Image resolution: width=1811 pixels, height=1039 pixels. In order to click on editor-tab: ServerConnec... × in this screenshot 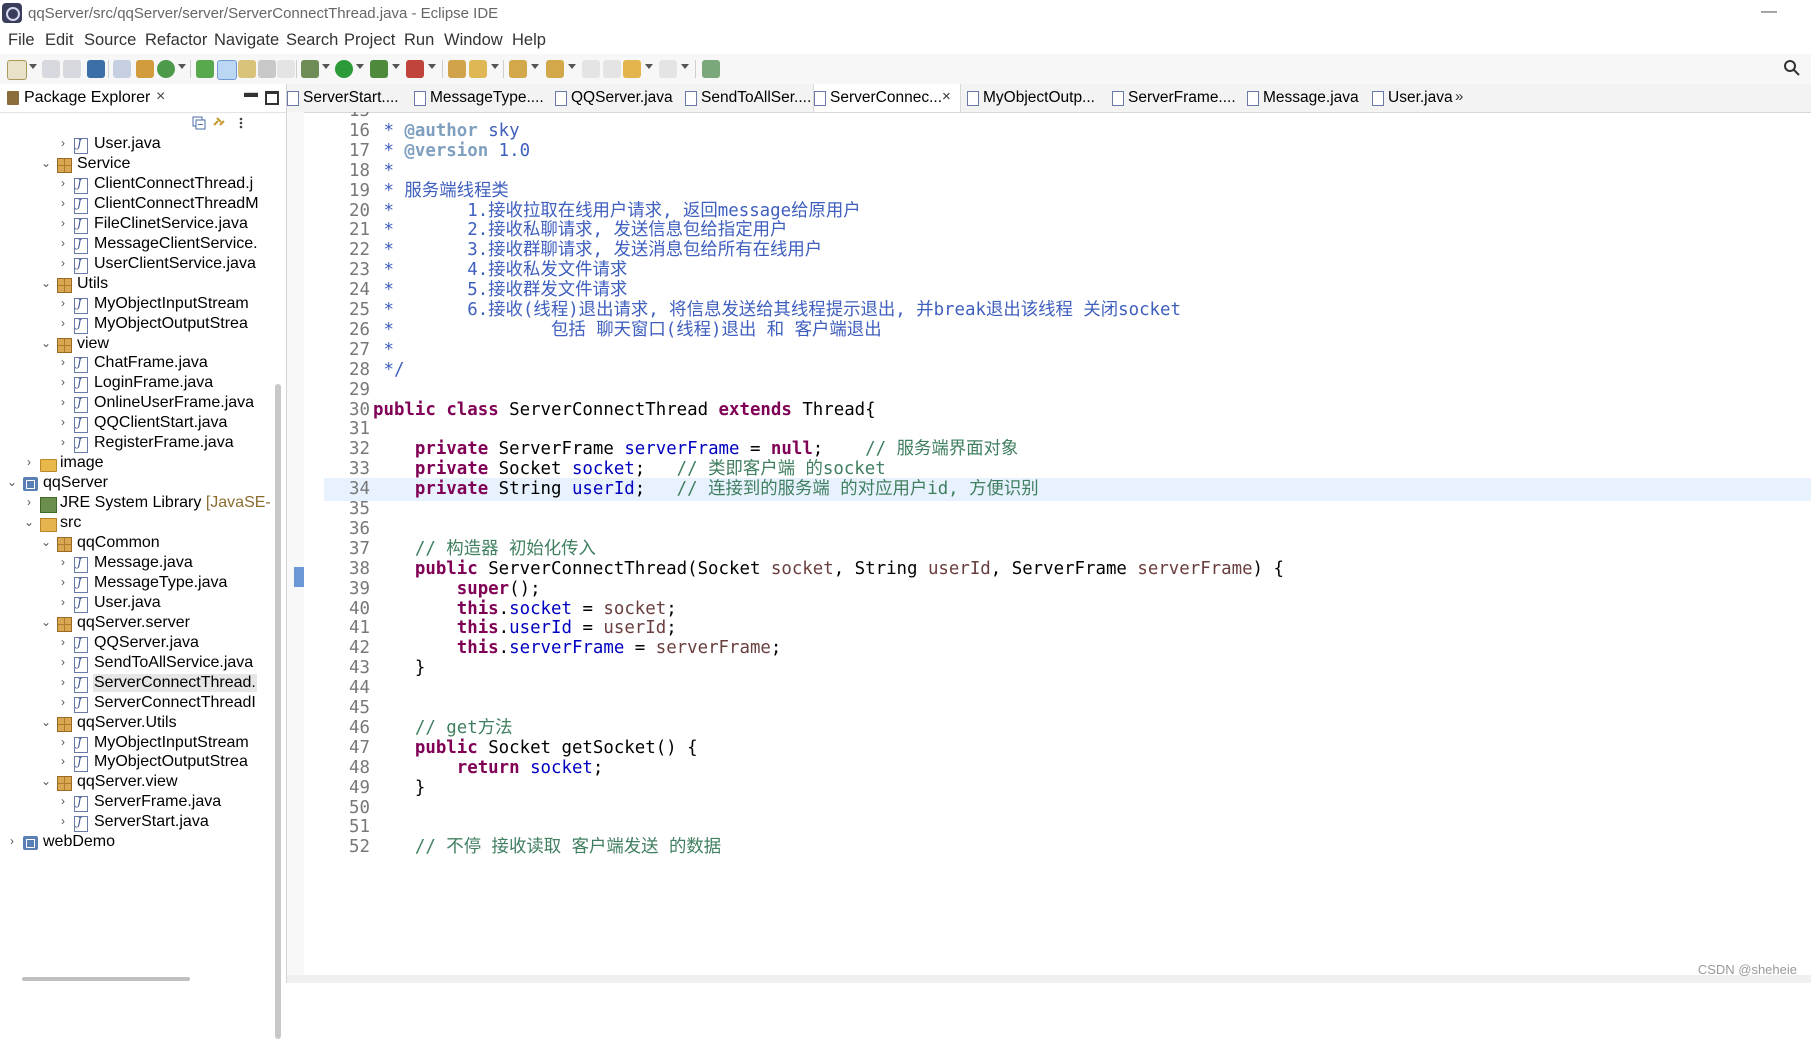, I will do `click(887, 98)`.